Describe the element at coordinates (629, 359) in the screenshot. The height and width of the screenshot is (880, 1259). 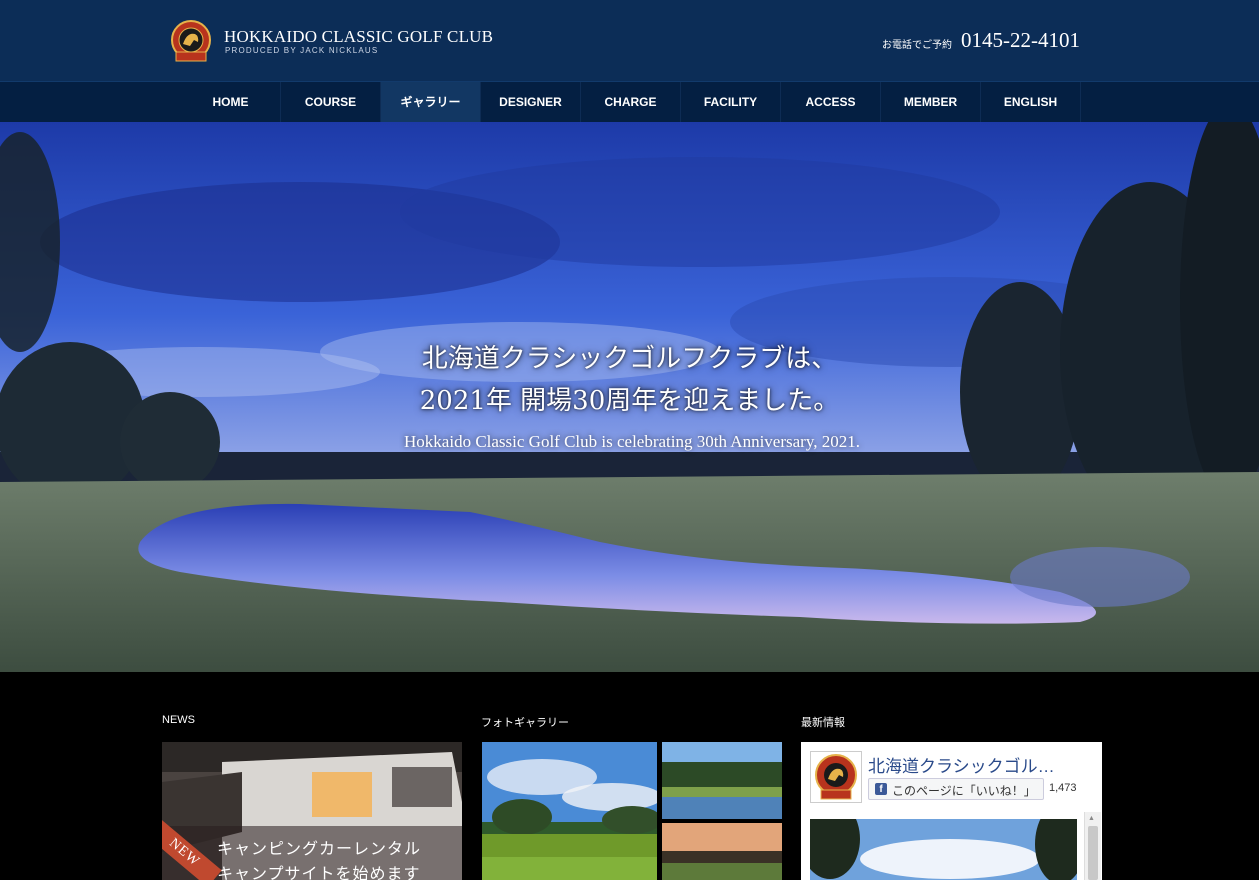
I see `hero-headline-line1: 北海道クラシックゴルフクラブは、` at that location.